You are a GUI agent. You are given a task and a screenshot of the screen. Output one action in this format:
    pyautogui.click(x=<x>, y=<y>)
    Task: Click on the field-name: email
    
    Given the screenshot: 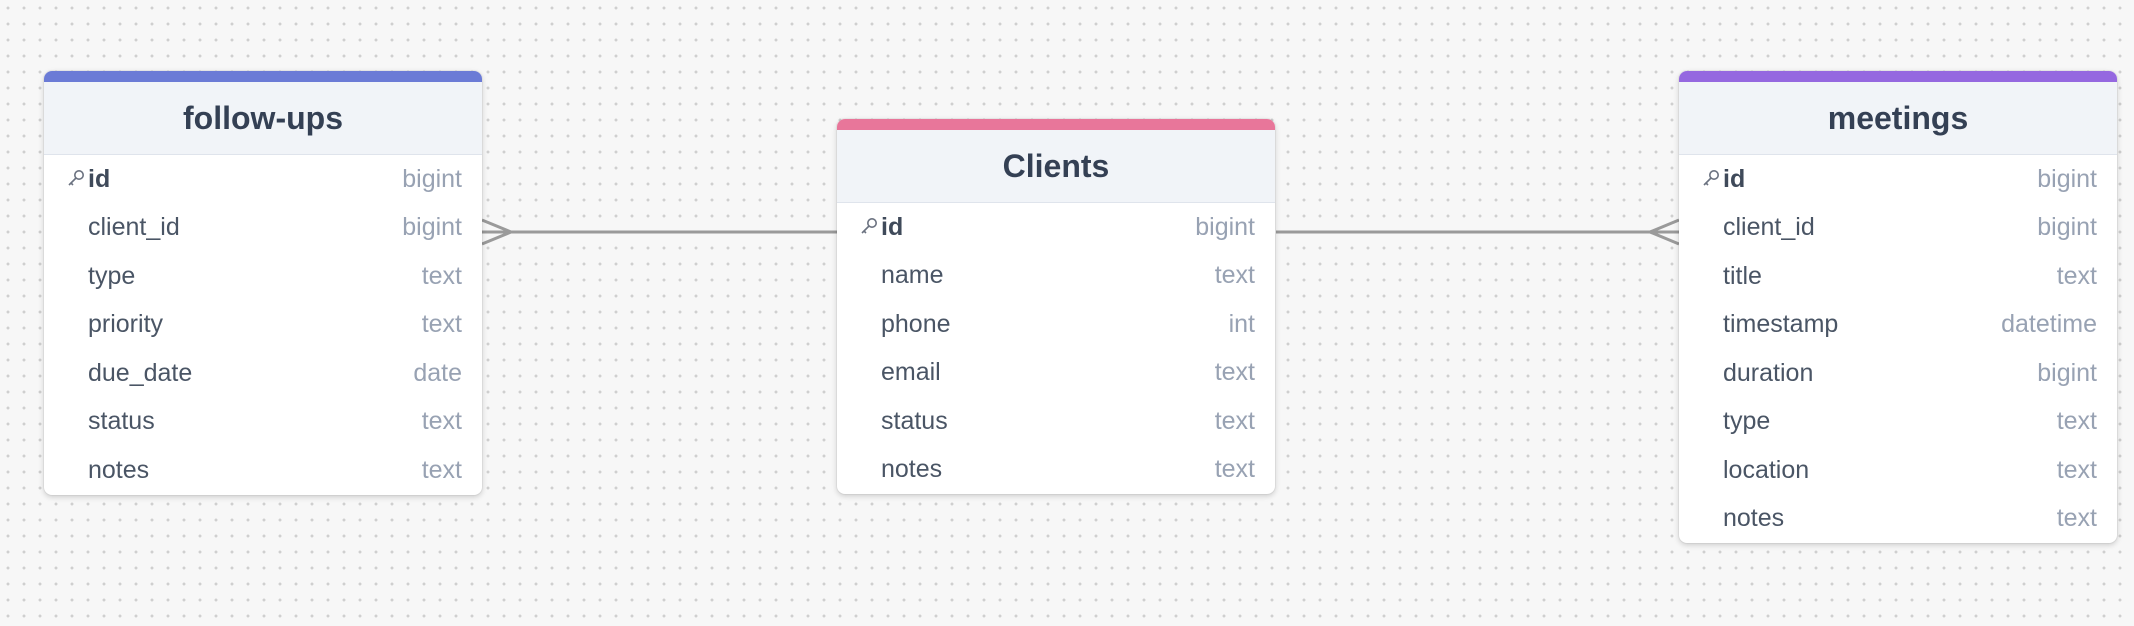 What is the action you would take?
    pyautogui.click(x=911, y=372)
    